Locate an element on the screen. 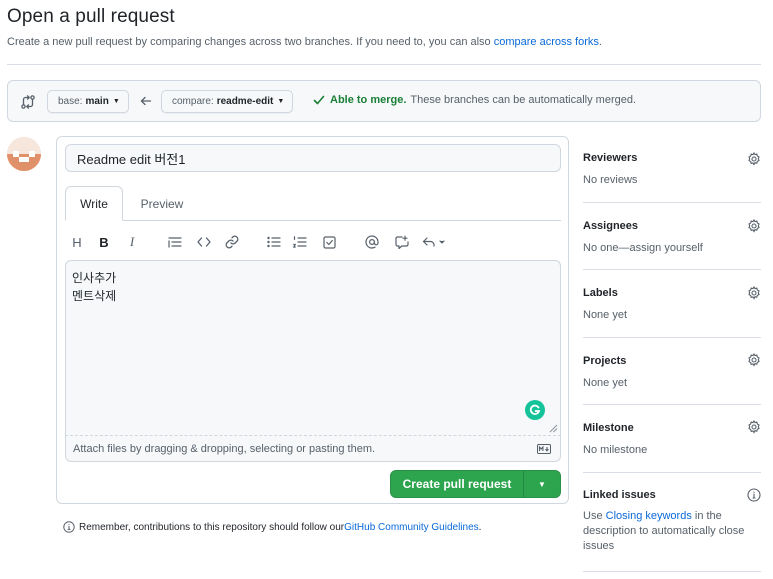  bold-button: B is located at coordinates (104, 242).